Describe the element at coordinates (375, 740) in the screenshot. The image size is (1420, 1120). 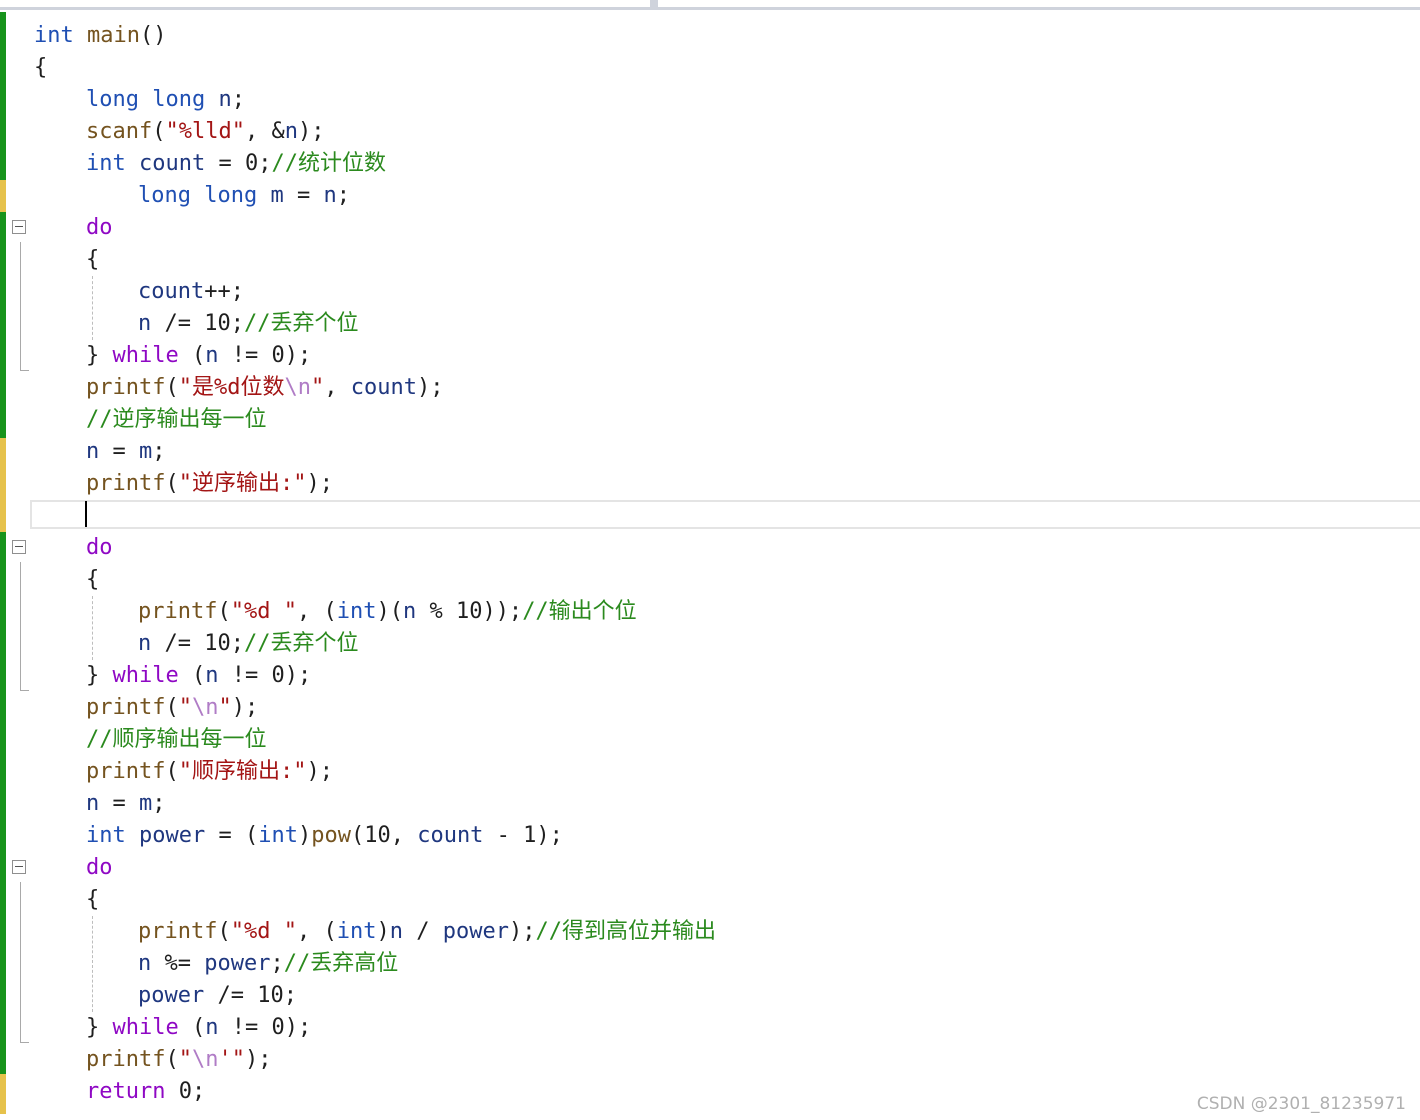
I see `code-line: //顺序输出每一位` at that location.